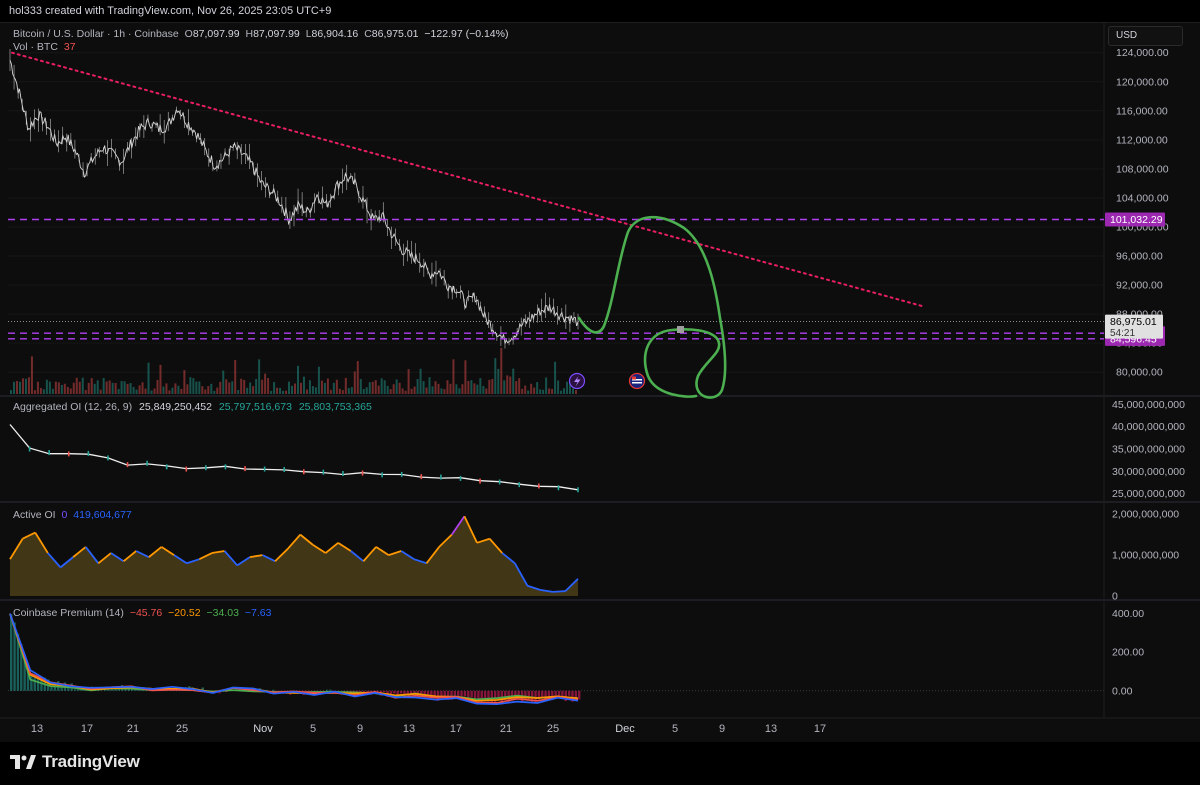 The image size is (1200, 785). I want to click on us-flag-event-icon, so click(637, 381).